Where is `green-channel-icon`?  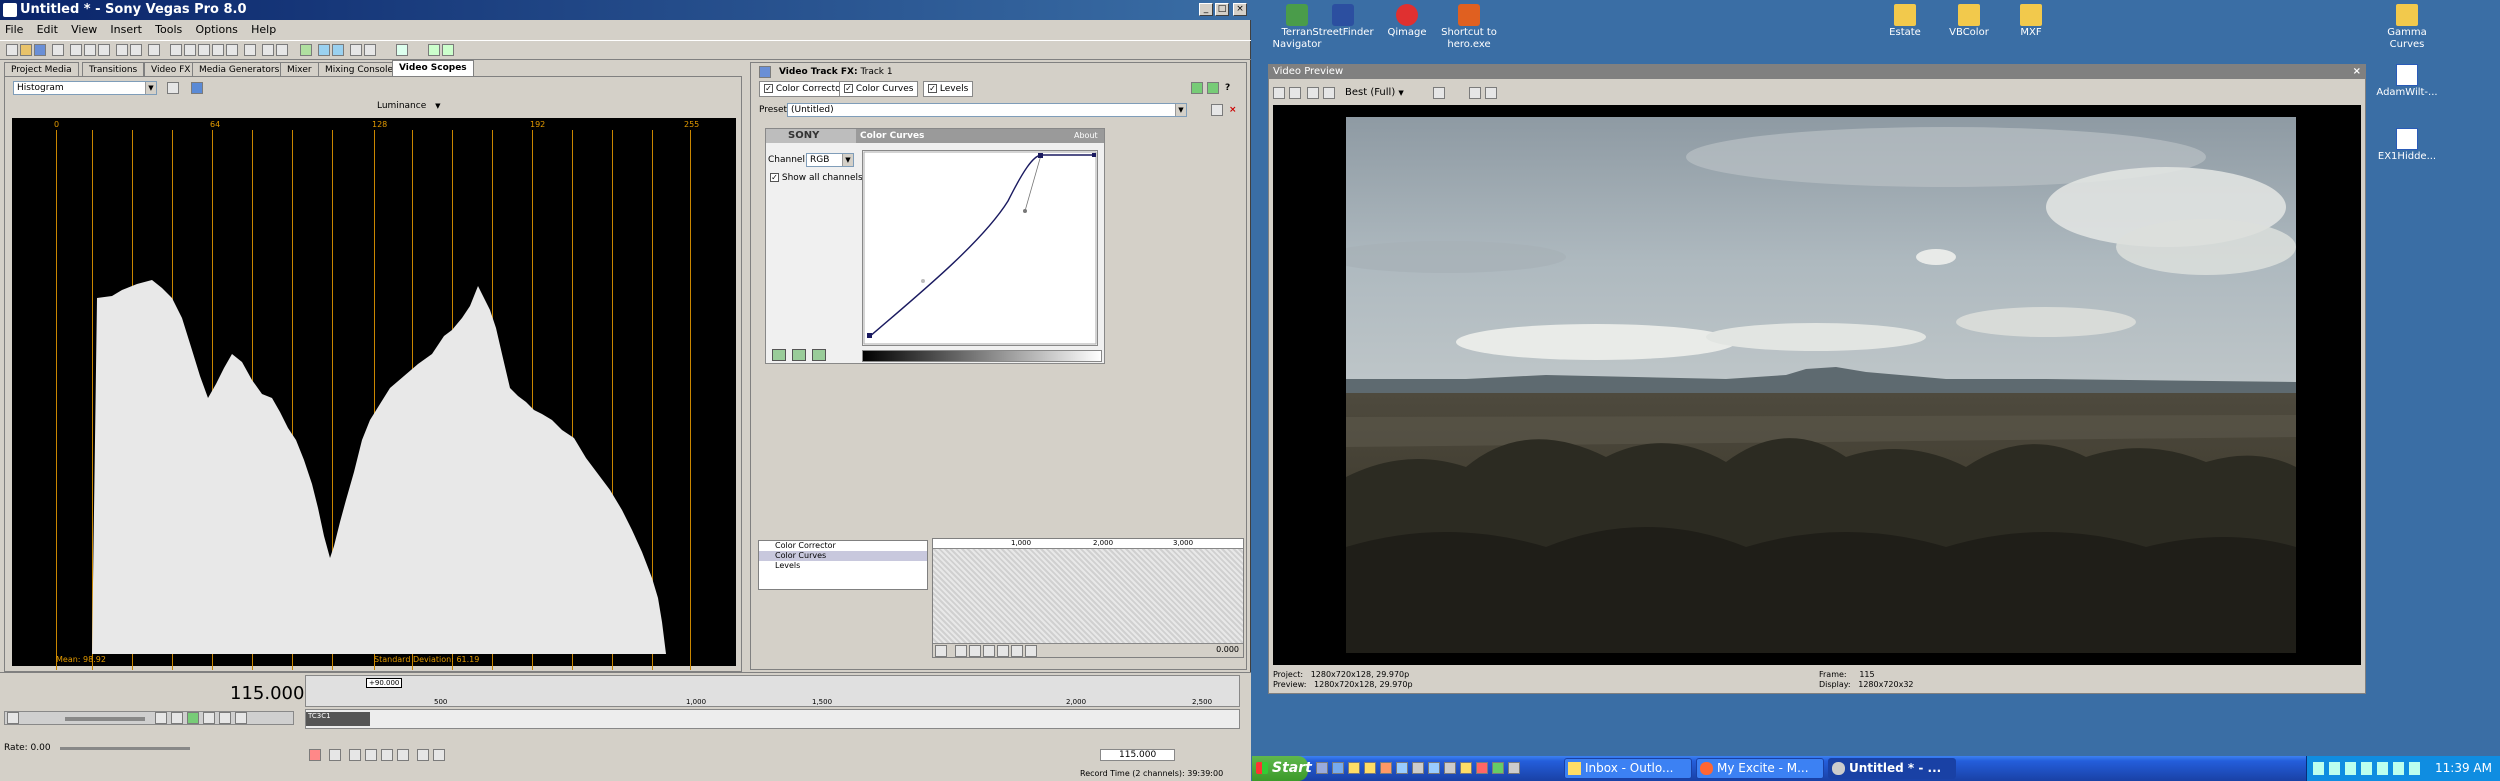
green-channel-icon is located at coordinates (799, 355).